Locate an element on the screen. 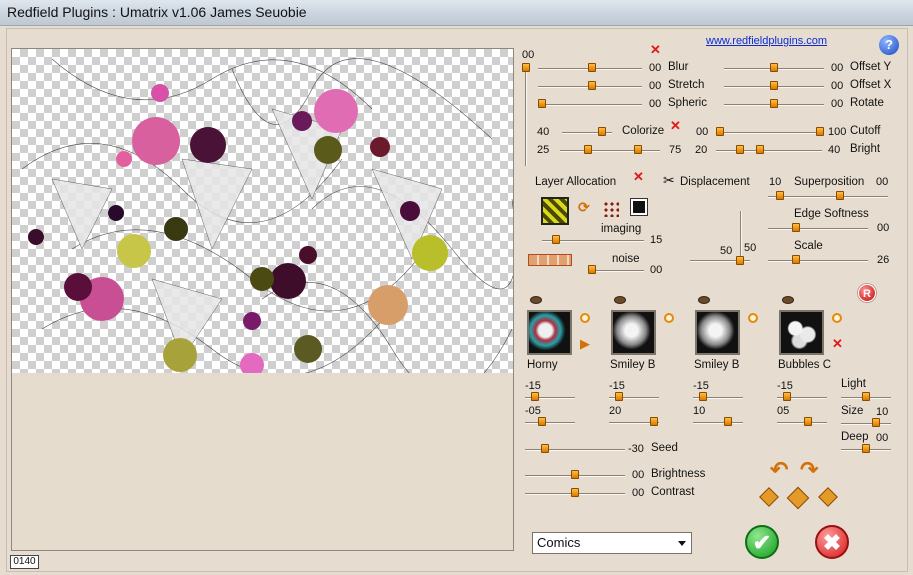  superposition-thumb-a is located at coordinates (780, 195).